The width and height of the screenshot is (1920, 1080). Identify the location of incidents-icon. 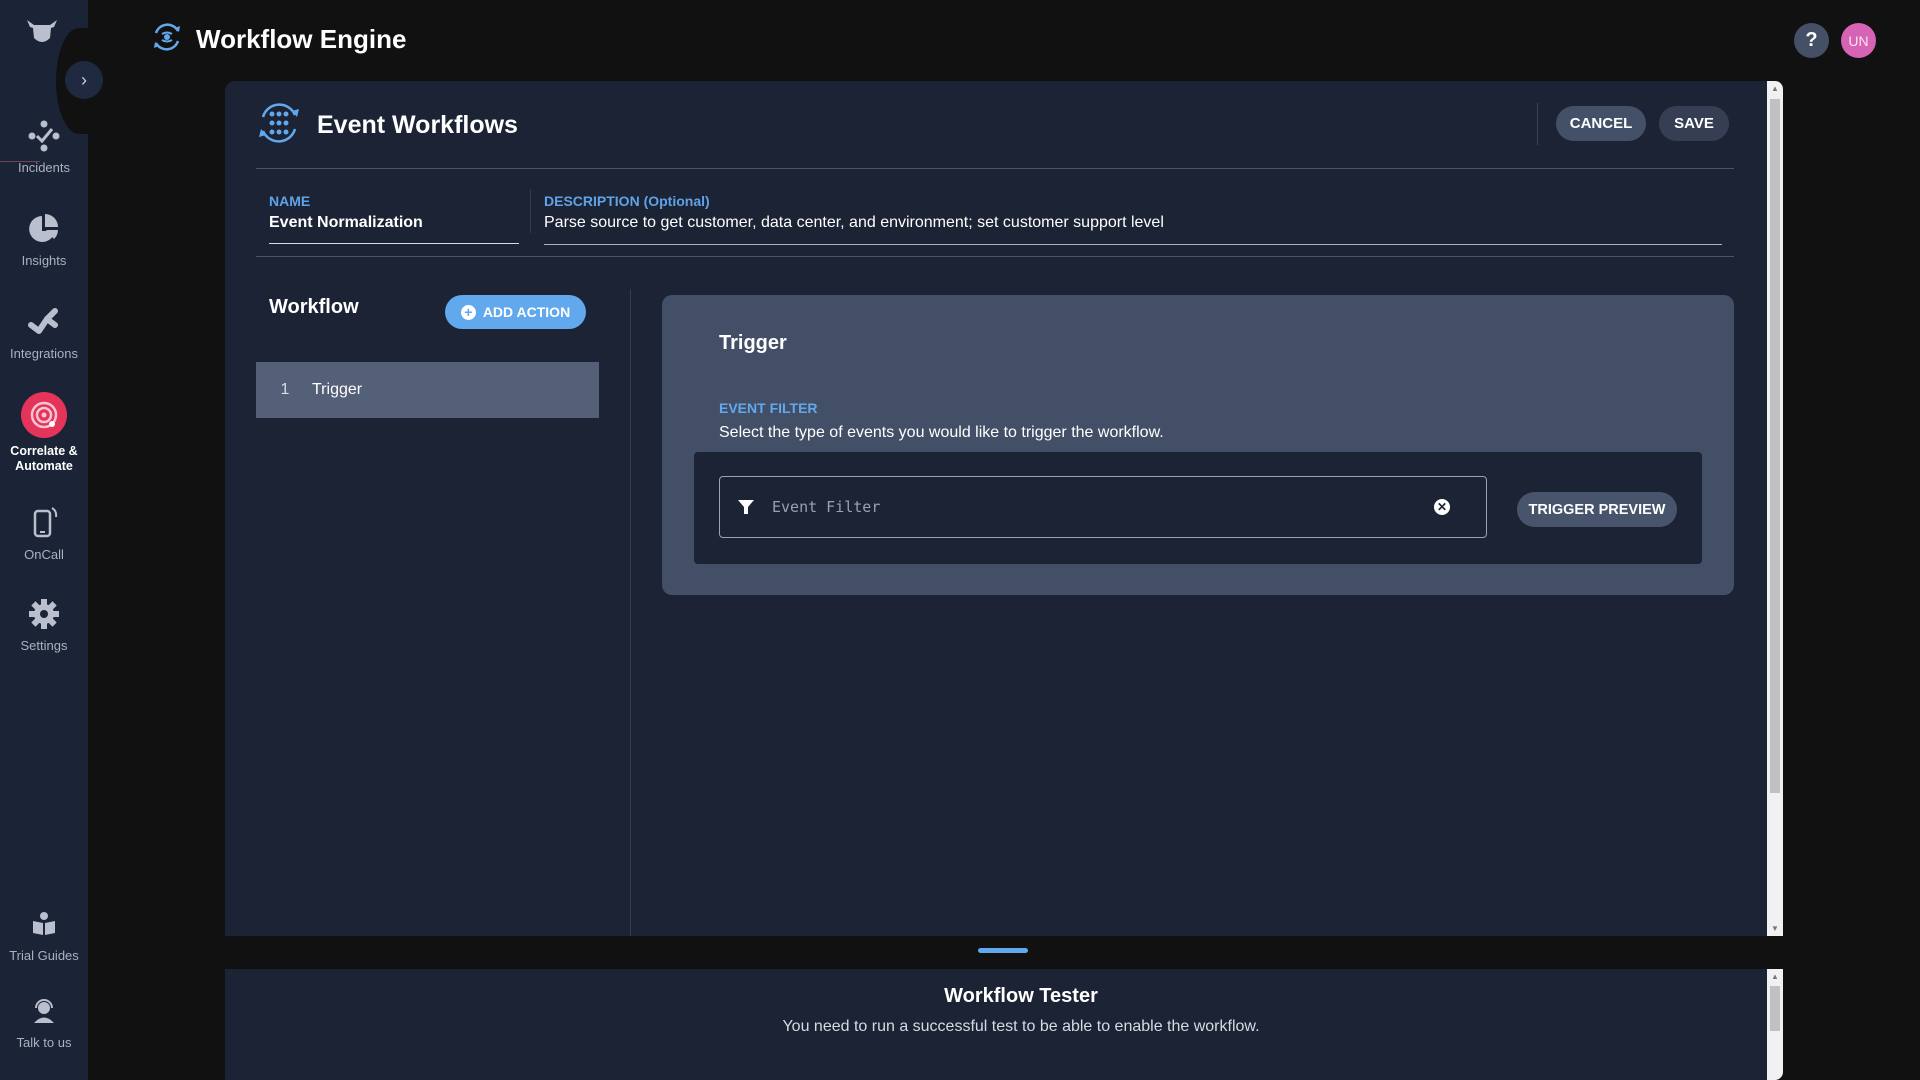
(44, 136).